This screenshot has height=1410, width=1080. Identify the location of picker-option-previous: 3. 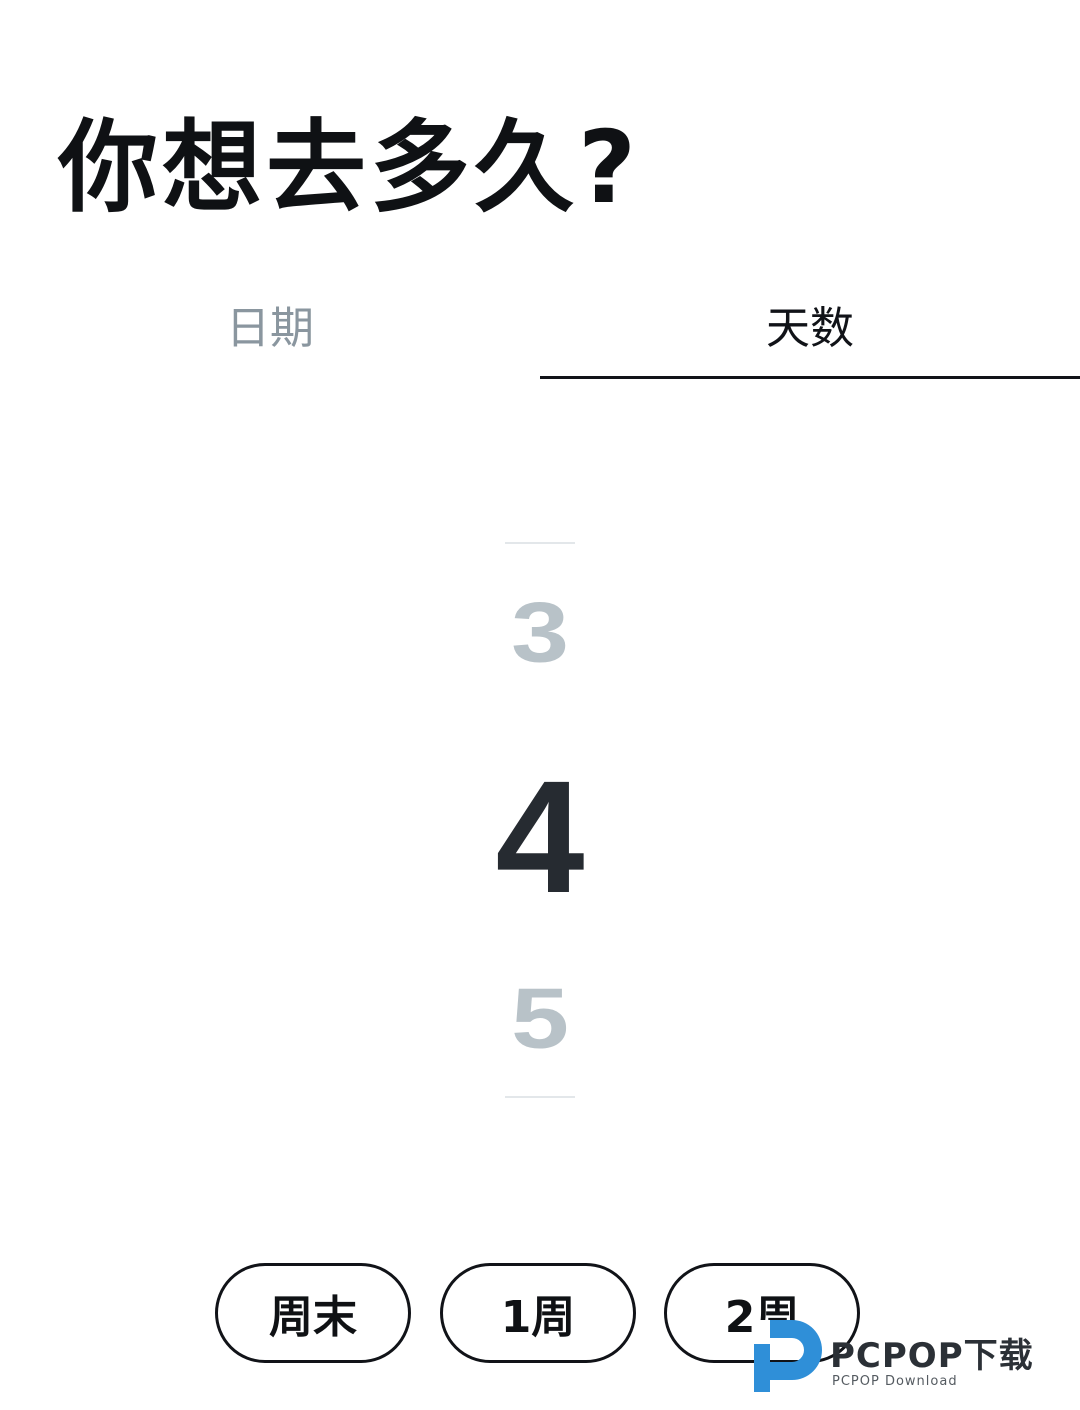
(540, 633).